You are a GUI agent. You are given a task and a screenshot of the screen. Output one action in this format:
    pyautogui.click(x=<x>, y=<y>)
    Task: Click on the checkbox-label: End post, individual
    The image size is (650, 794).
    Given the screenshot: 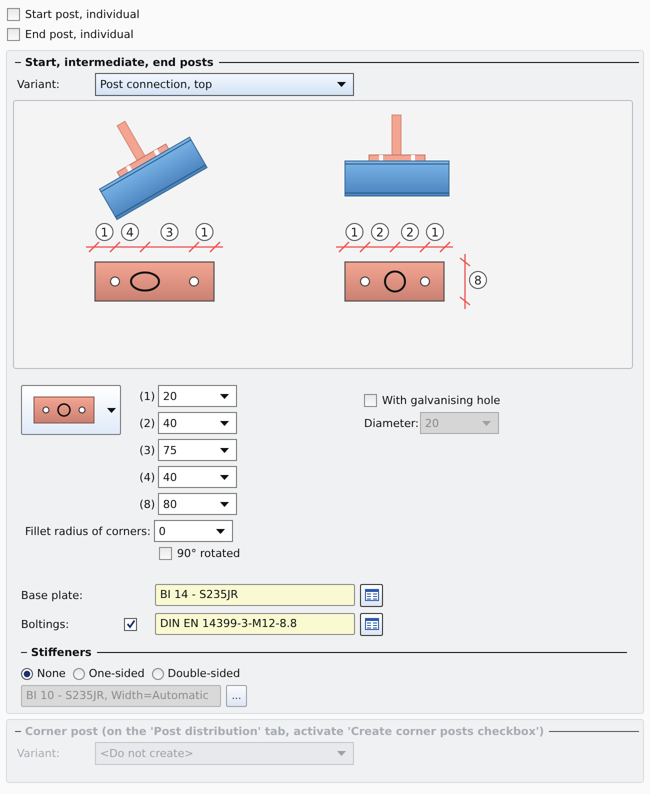 What is the action you would take?
    pyautogui.click(x=79, y=34)
    